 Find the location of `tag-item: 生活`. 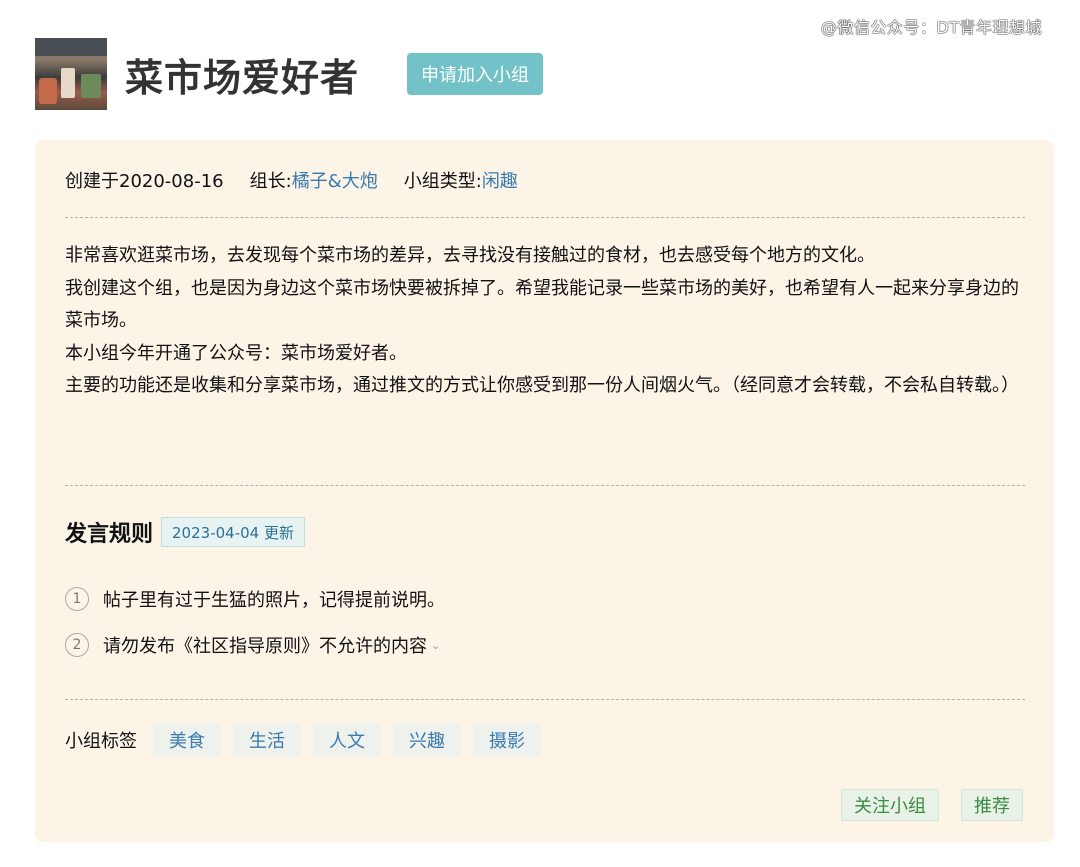

tag-item: 生活 is located at coordinates (267, 740).